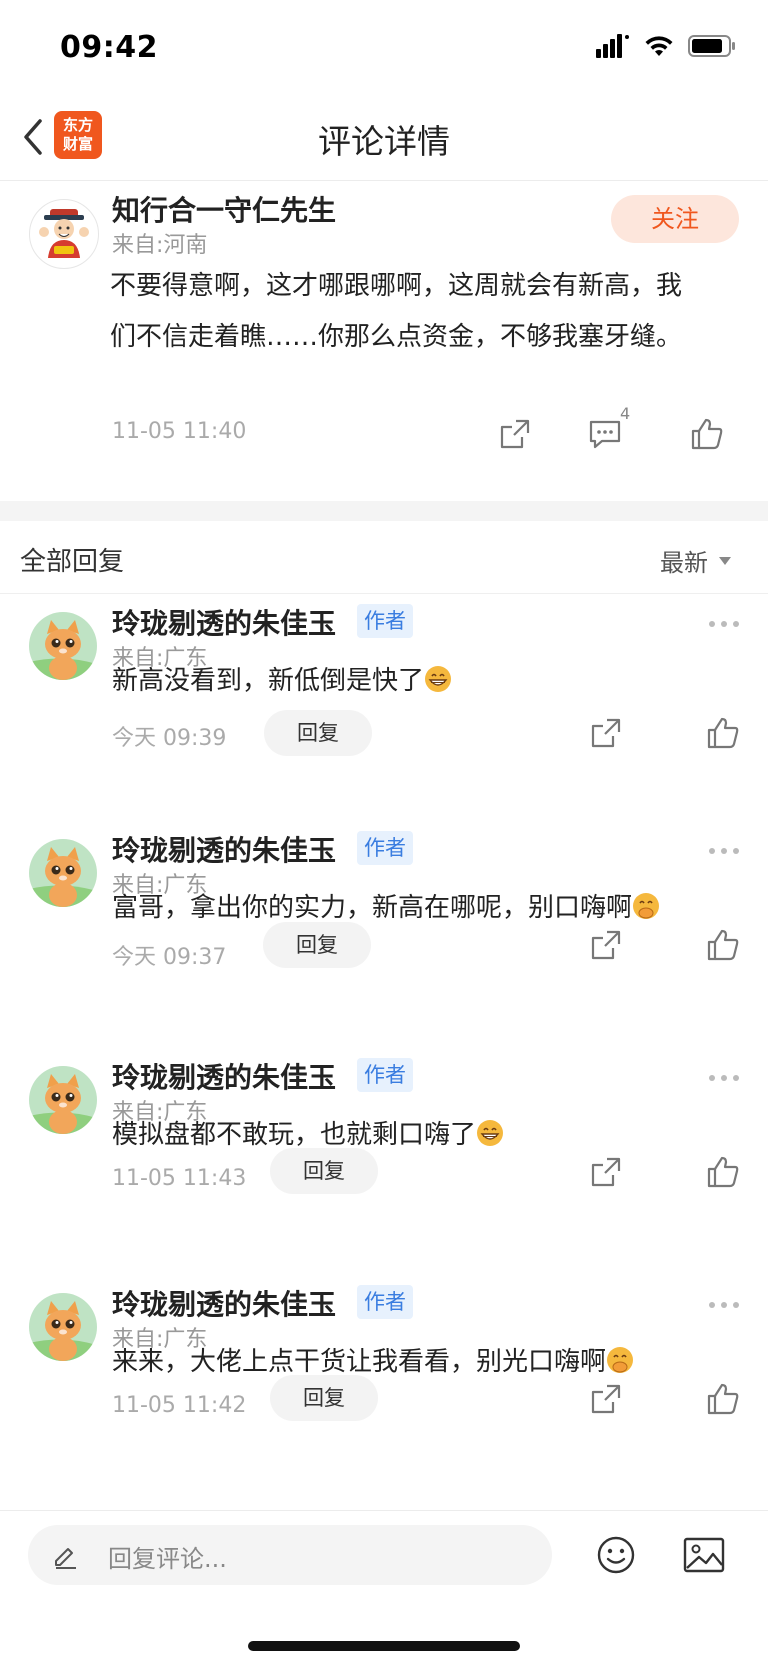 The width and height of the screenshot is (768, 1666). What do you see at coordinates (294, 1135) in the screenshot?
I see `reply-text: 模拟盘都不敢玩，也就剩口嗨了` at bounding box center [294, 1135].